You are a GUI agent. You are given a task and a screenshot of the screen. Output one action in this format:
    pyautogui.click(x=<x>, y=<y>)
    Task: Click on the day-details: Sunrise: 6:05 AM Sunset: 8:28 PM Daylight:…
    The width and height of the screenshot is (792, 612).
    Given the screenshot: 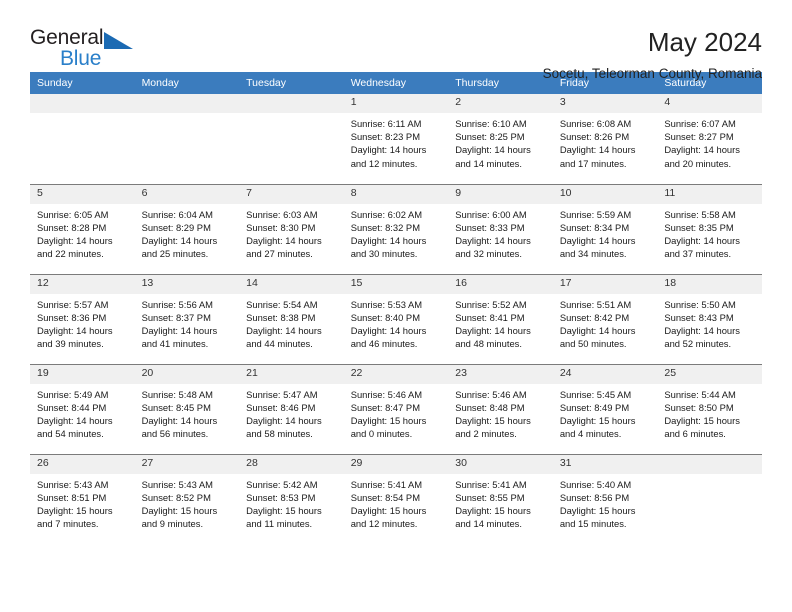 What is the action you would take?
    pyautogui.click(x=82, y=232)
    